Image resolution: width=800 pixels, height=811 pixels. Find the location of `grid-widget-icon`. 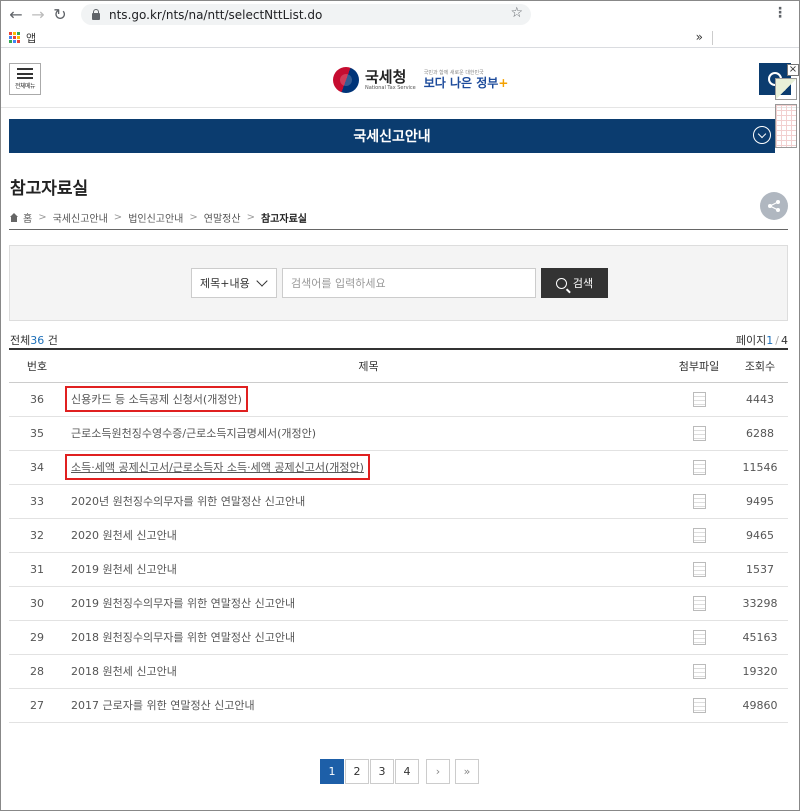

grid-widget-icon is located at coordinates (786, 126).